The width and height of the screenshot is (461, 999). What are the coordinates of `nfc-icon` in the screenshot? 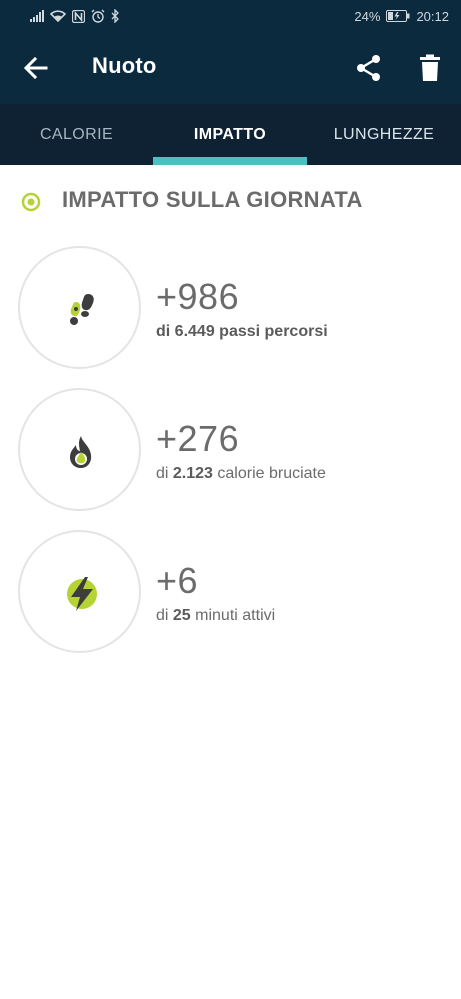 It's located at (78, 16).